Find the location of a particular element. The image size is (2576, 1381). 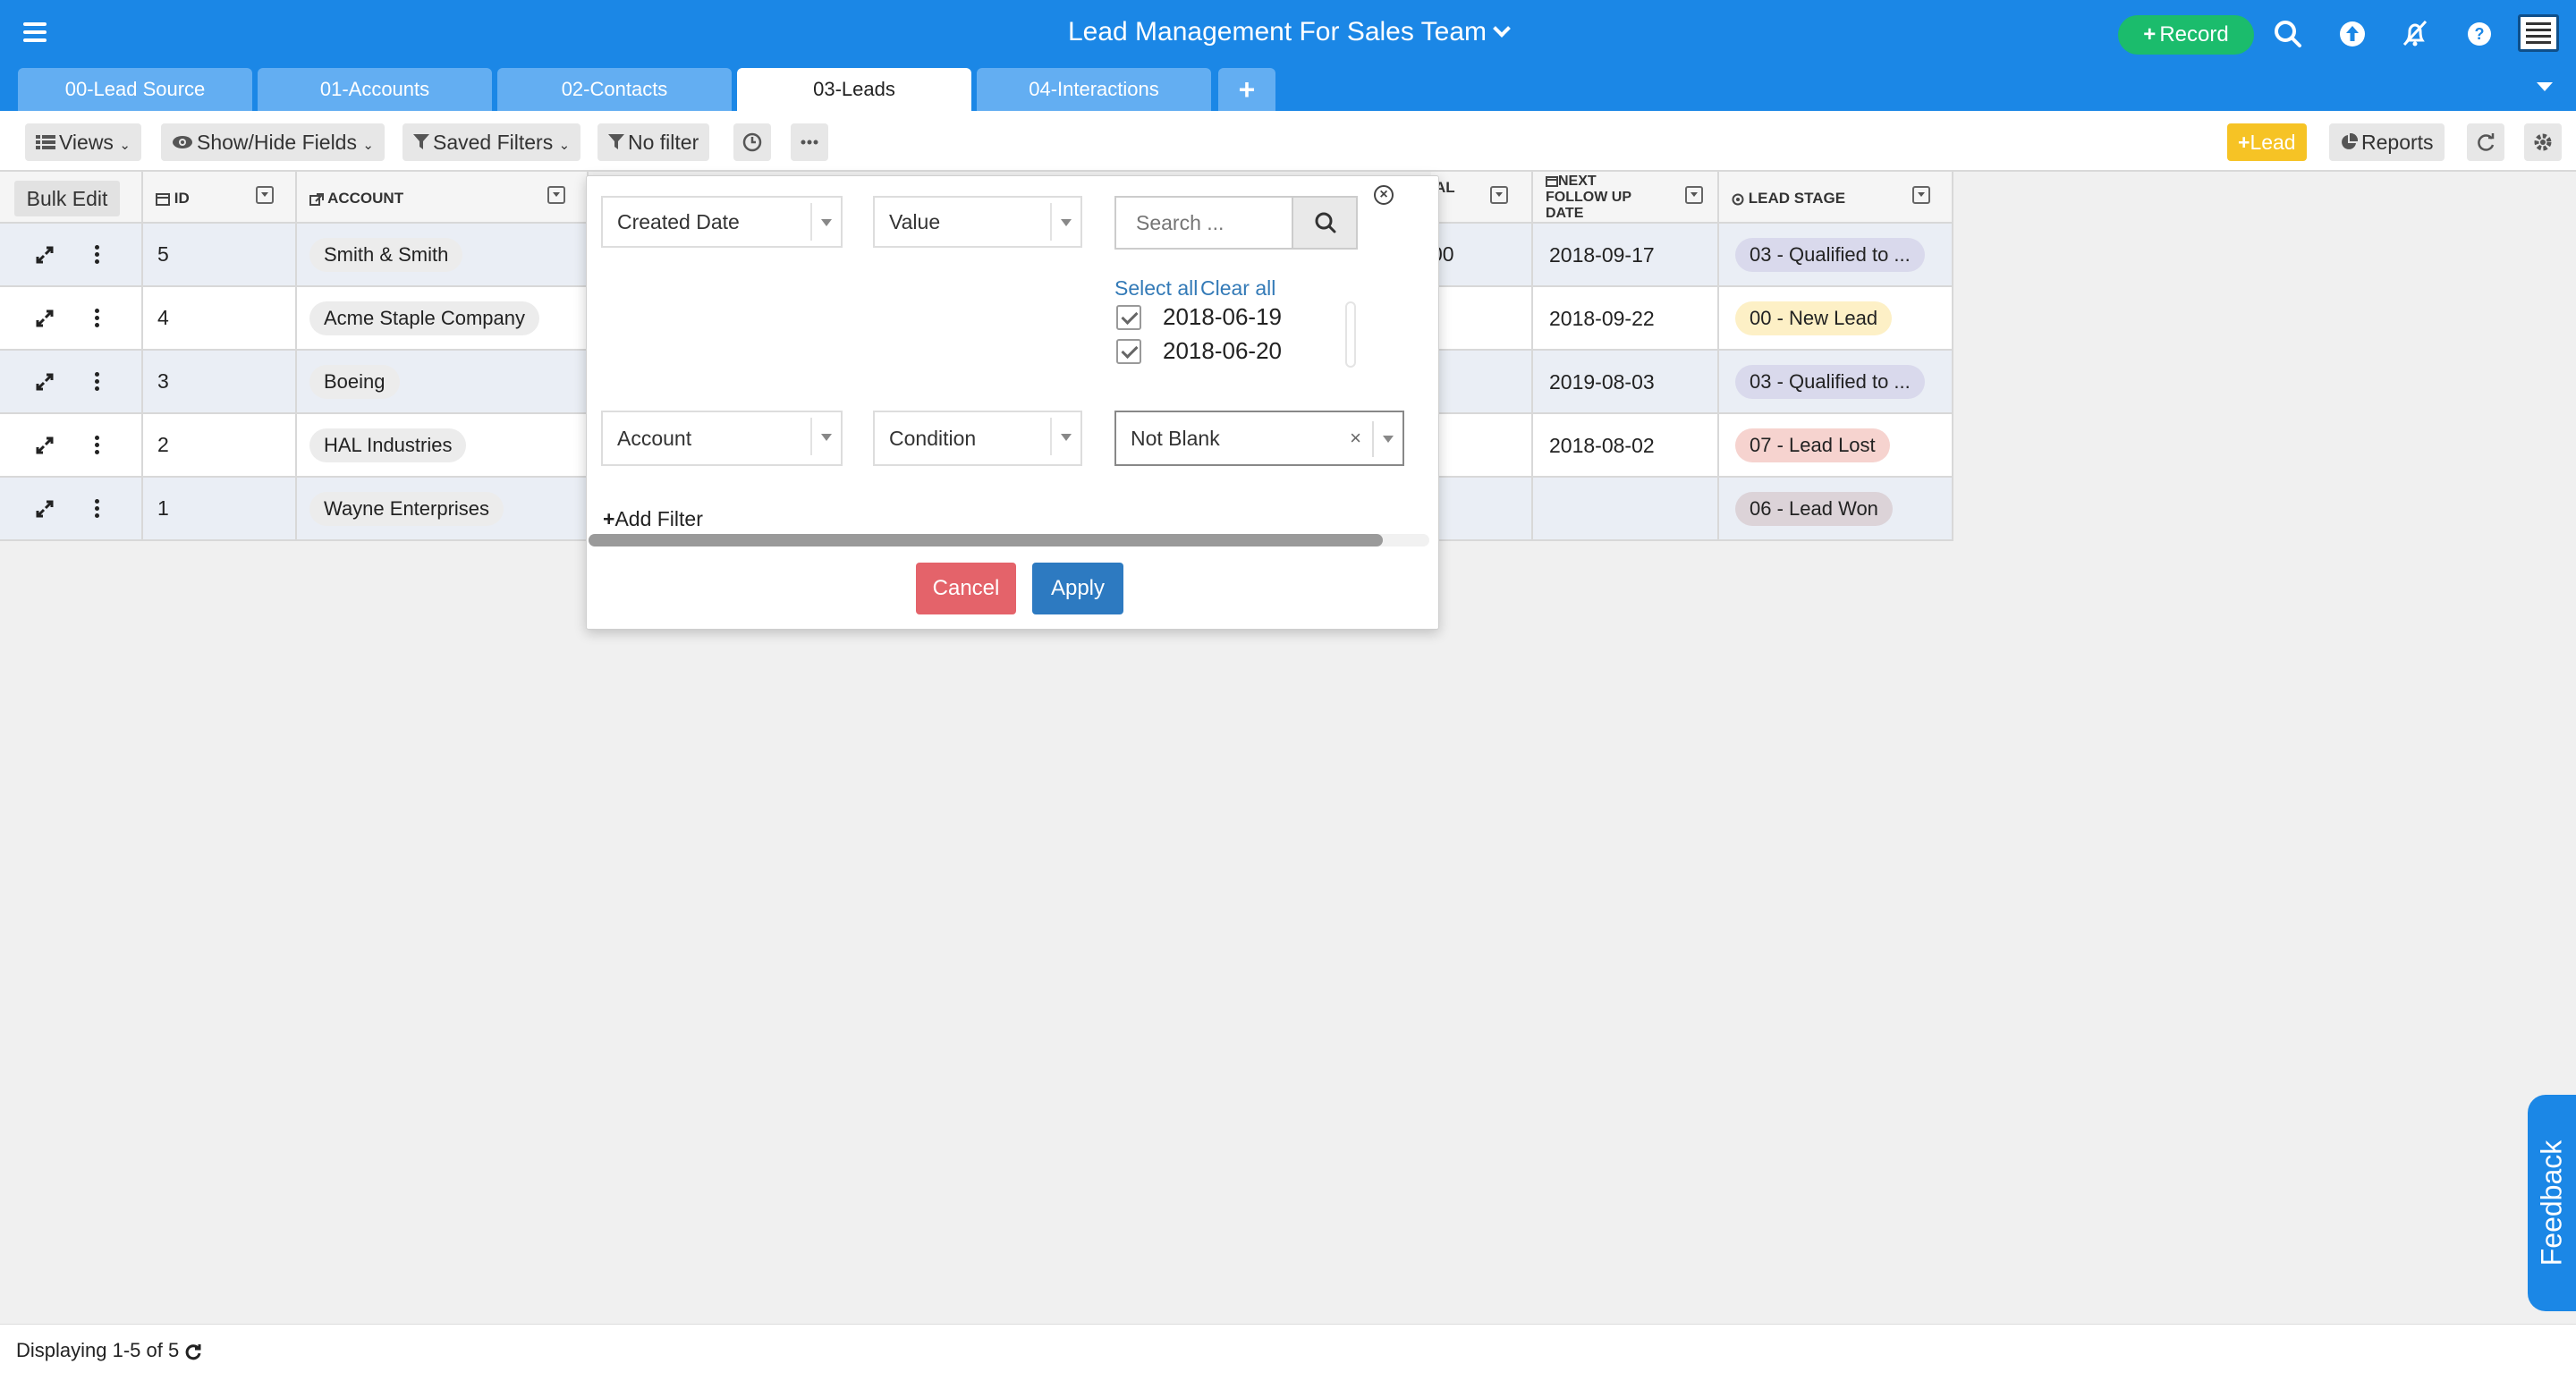

lead-stage-badge: 00 - New Lead is located at coordinates (1814, 318).